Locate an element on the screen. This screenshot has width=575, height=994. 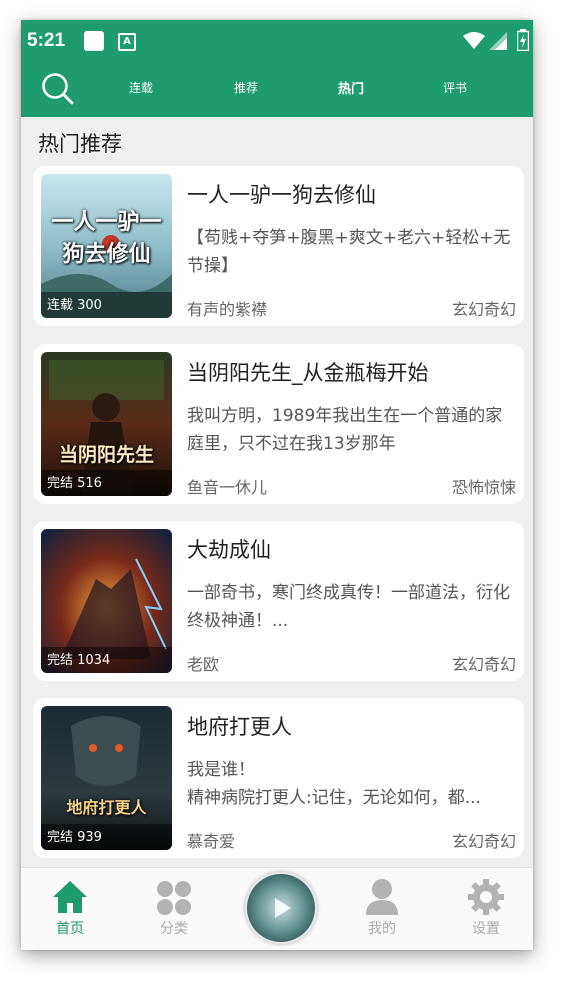
book-author: 有声的紫襟 is located at coordinates (227, 309).